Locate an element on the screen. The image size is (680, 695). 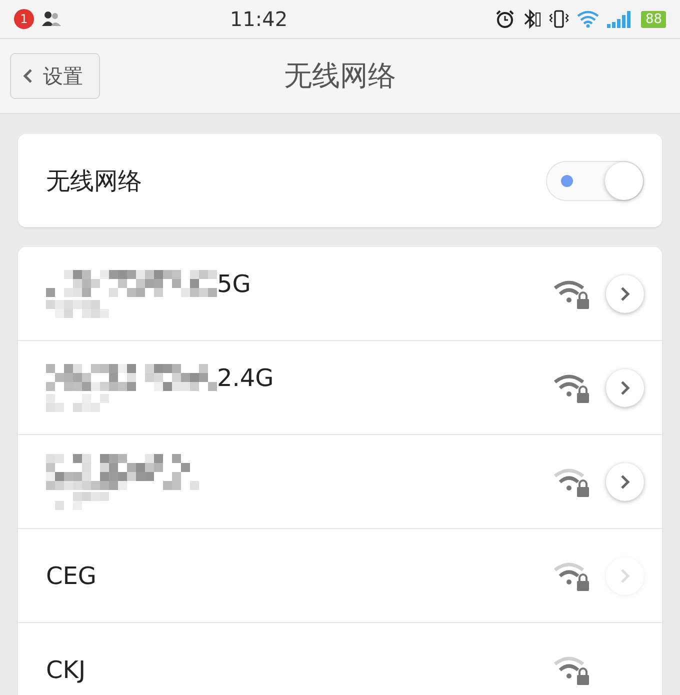
page-title: 无线网络 is located at coordinates (340, 76).